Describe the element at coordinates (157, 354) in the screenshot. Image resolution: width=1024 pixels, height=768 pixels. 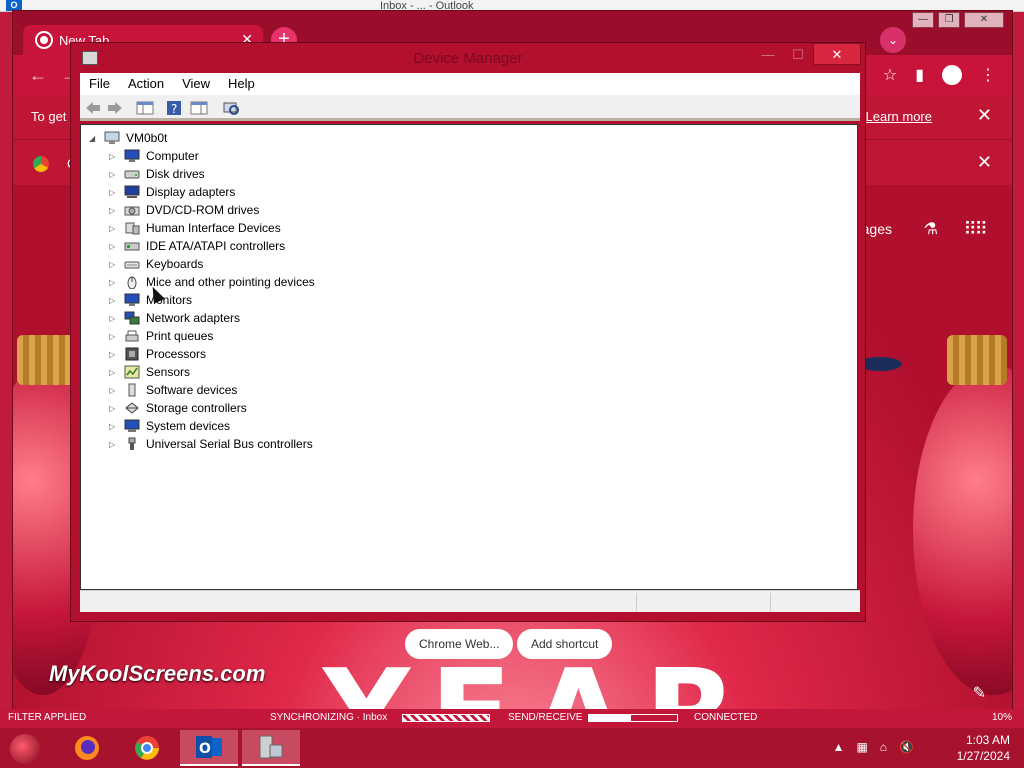
I see `tree-item: ▷ Processors` at that location.